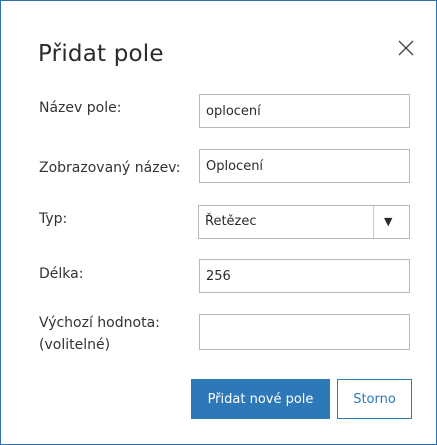 The image size is (437, 445). I want to click on chevron-down-icon: ▼, so click(388, 221).